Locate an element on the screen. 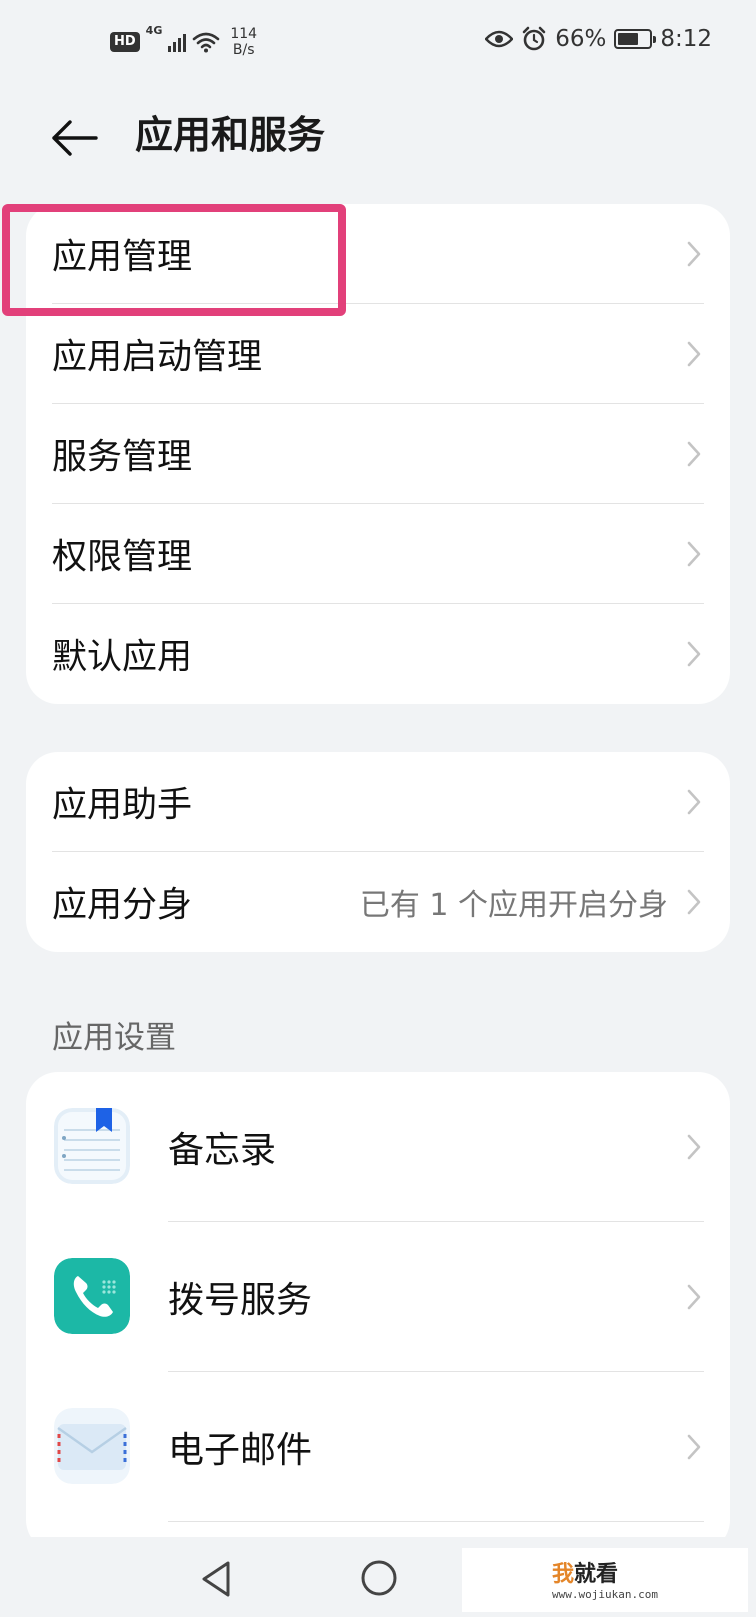 Image resolution: width=756 pixels, height=1617 pixels. hd-icon: HD is located at coordinates (125, 42).